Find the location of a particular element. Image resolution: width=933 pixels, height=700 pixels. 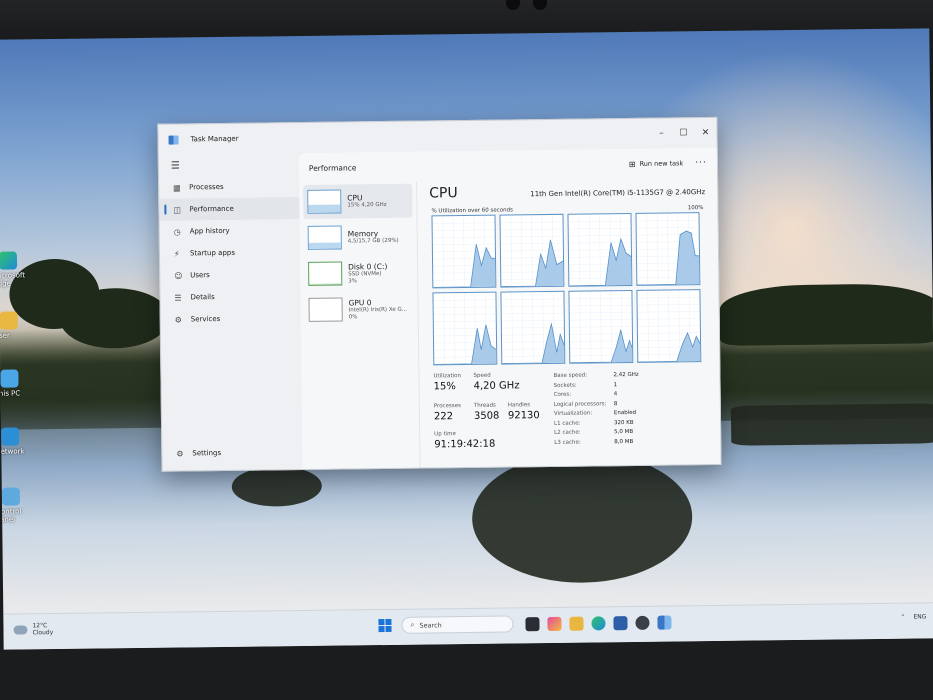

hamburger-menu-icon: ☰ is located at coordinates (229, 165).